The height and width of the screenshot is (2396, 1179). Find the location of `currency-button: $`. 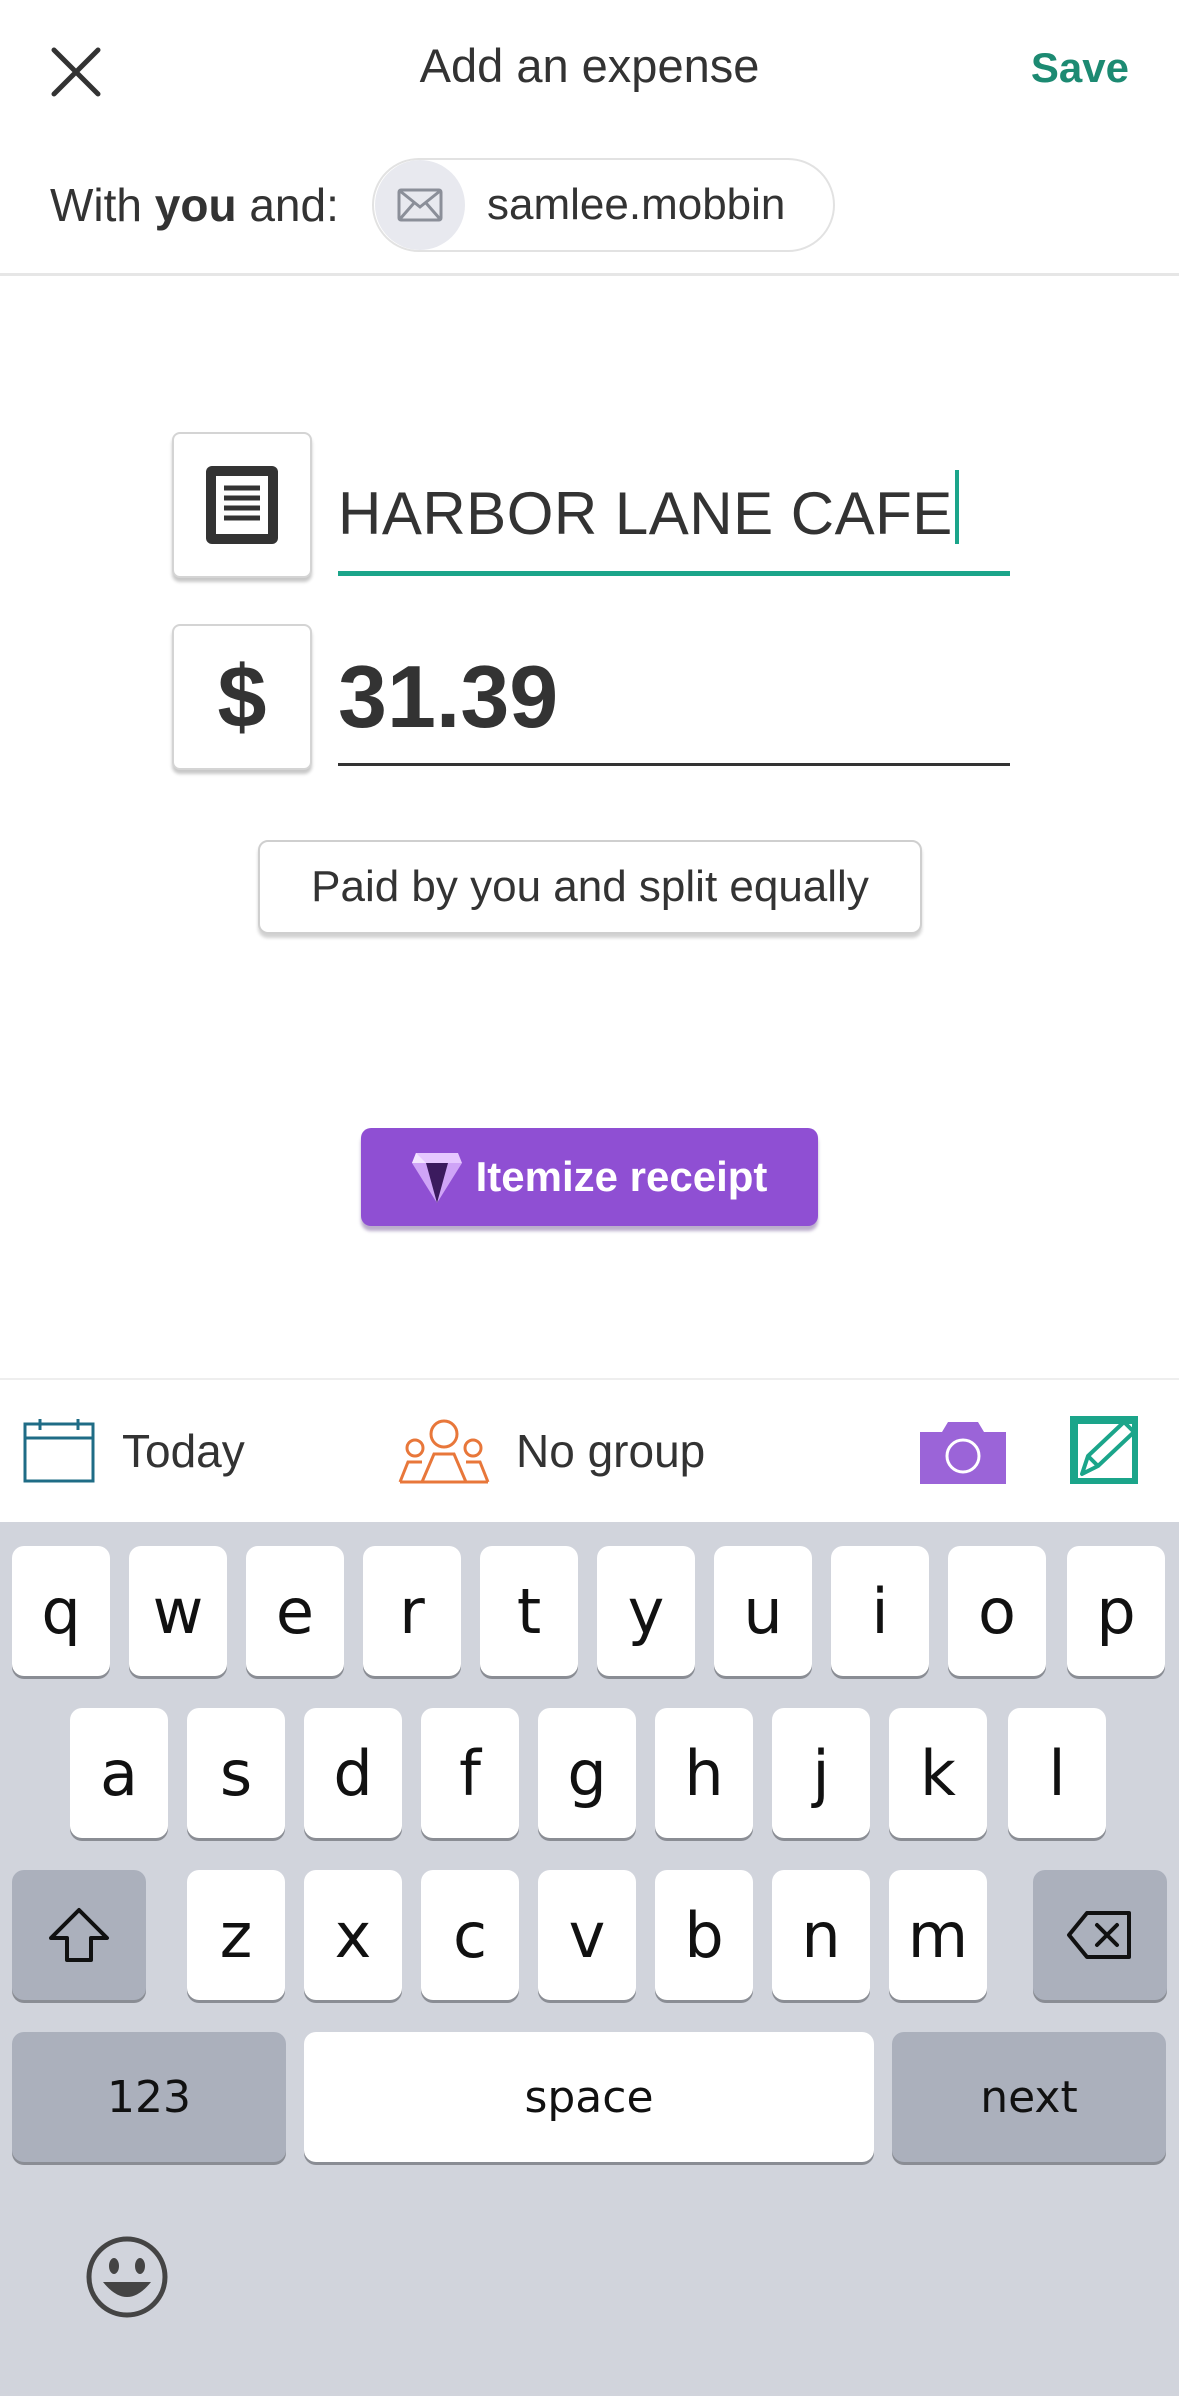

currency-button: $ is located at coordinates (242, 697).